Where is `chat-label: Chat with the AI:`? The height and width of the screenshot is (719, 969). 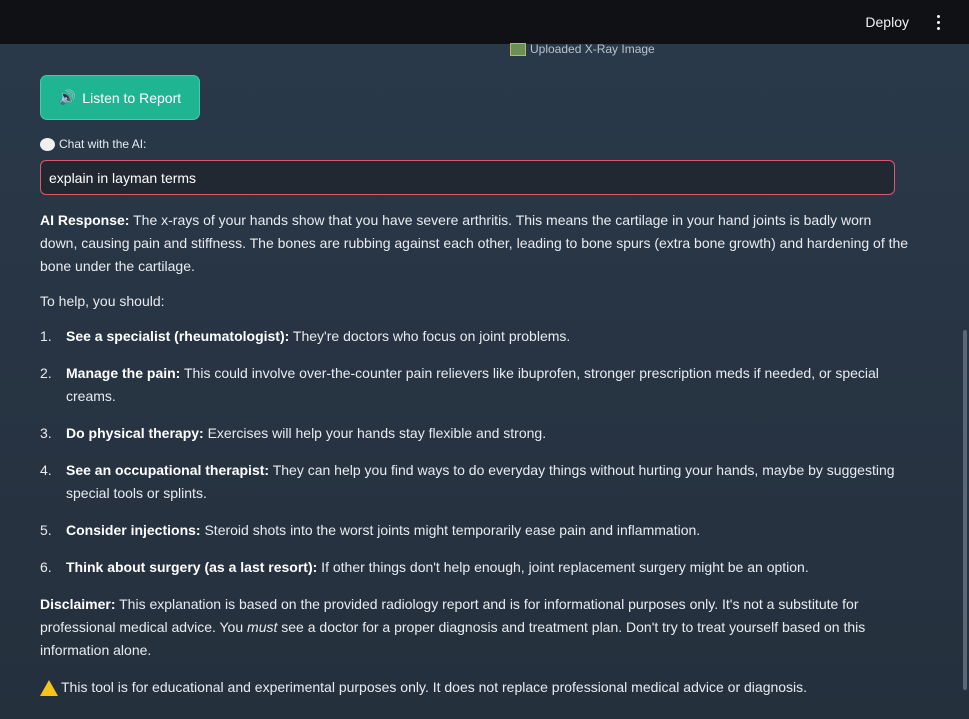 chat-label: Chat with the AI: is located at coordinates (93, 144).